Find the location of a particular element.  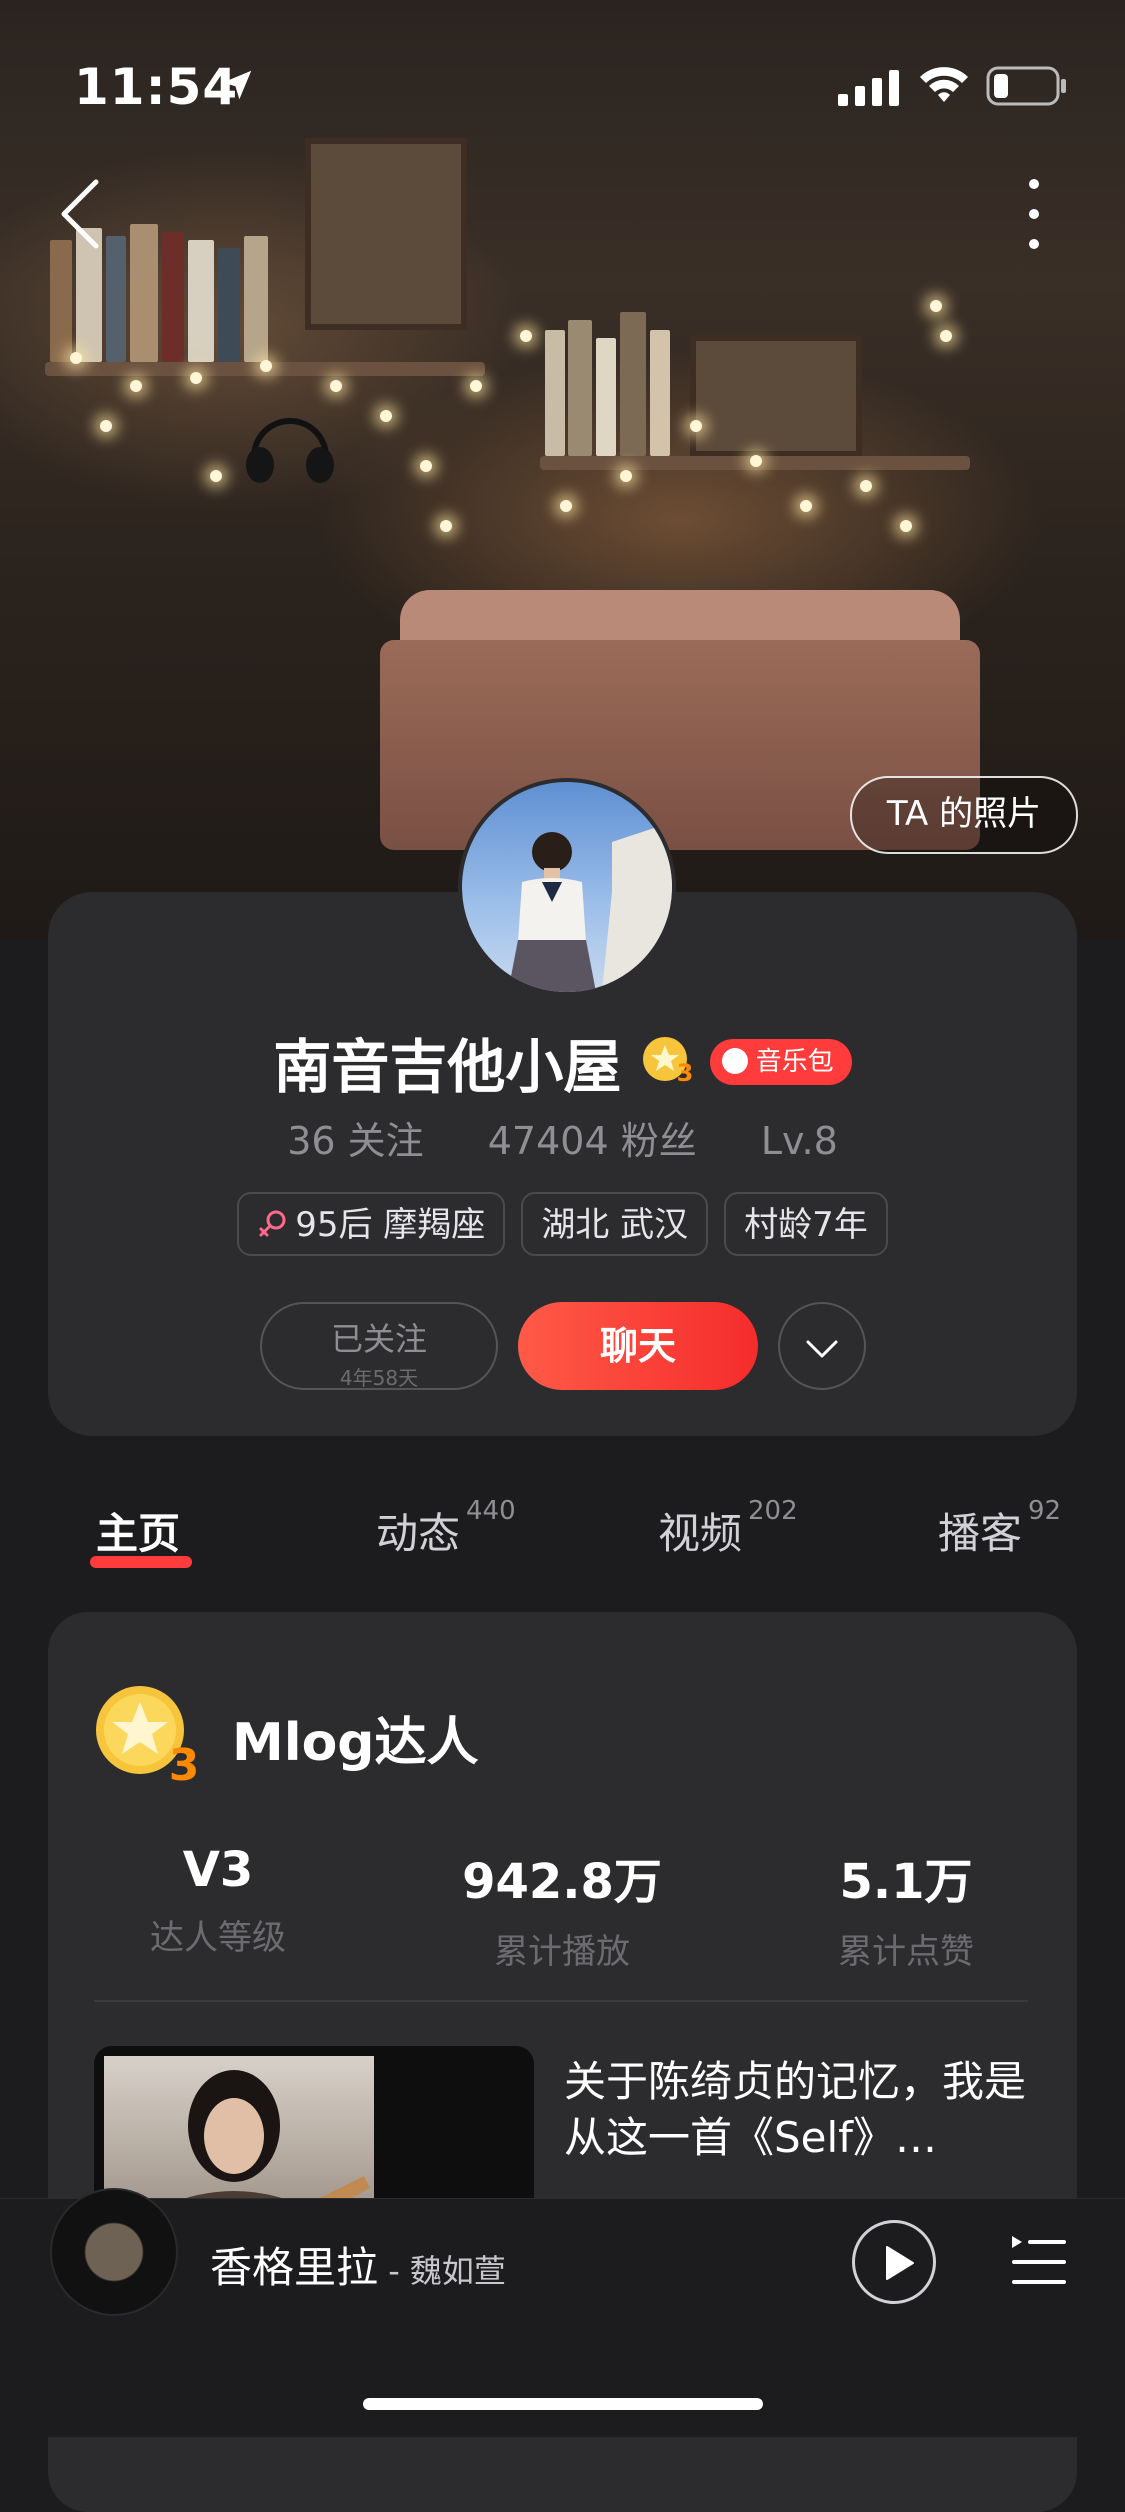

tab-podcast-count: 92 is located at coordinates (1045, 1511).